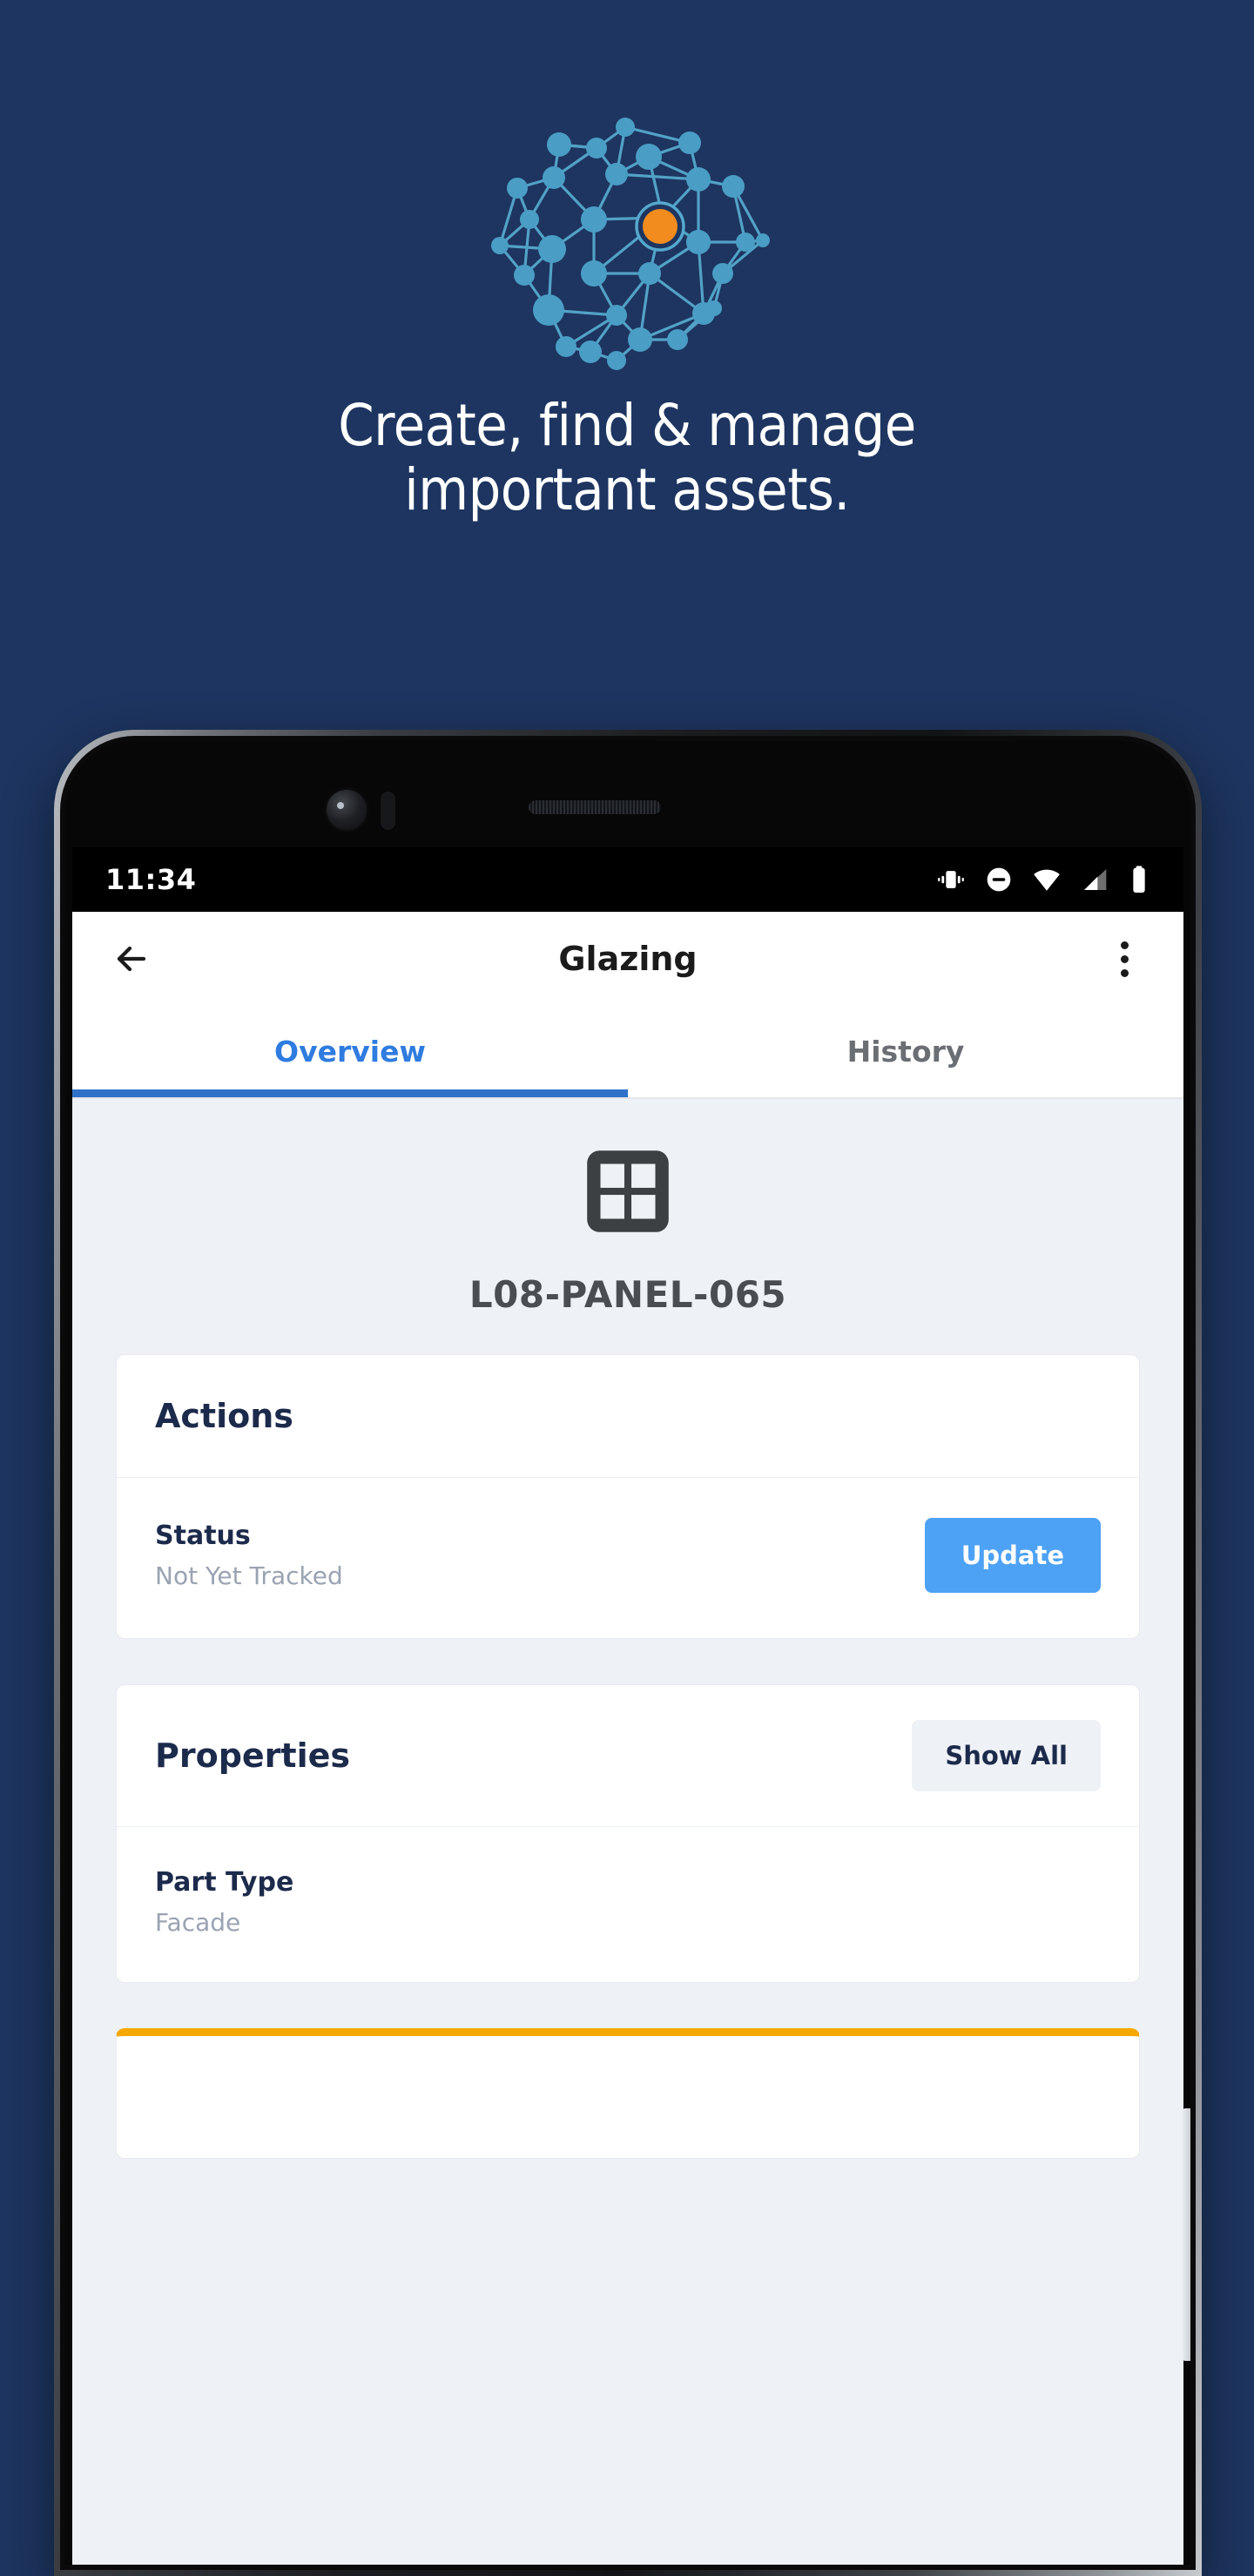 Image resolution: width=1254 pixels, height=2576 pixels. What do you see at coordinates (1139, 880) in the screenshot?
I see `battery-icon` at bounding box center [1139, 880].